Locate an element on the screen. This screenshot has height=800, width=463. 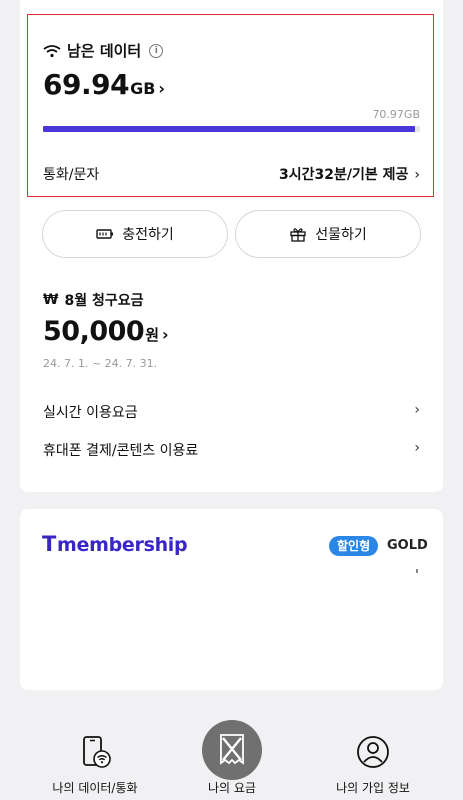
total-data-label: 70.97GB is located at coordinates (396, 114).